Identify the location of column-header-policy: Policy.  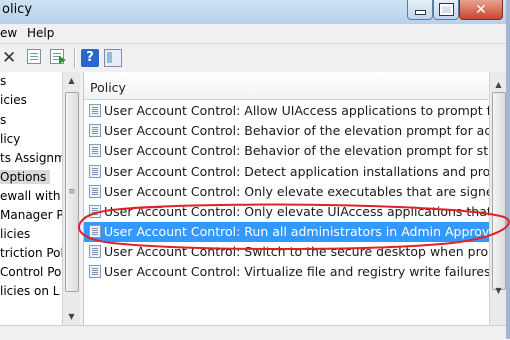
(287, 87).